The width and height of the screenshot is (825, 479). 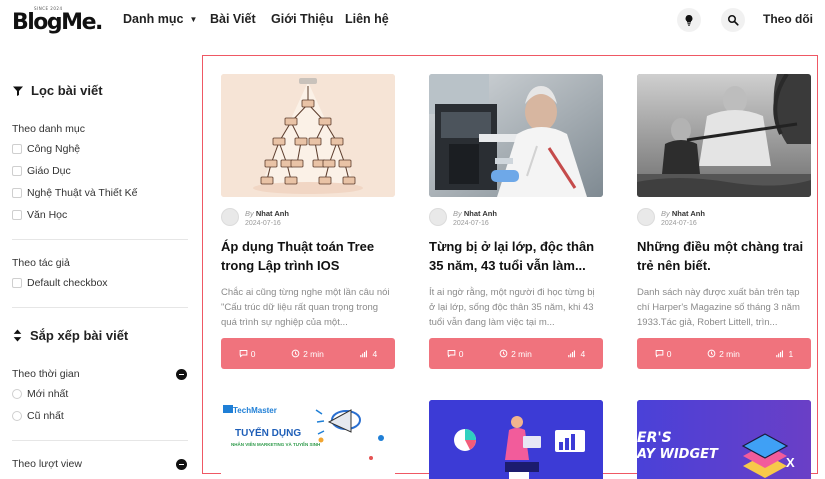 I want to click on sort-icon, so click(x=17, y=335).